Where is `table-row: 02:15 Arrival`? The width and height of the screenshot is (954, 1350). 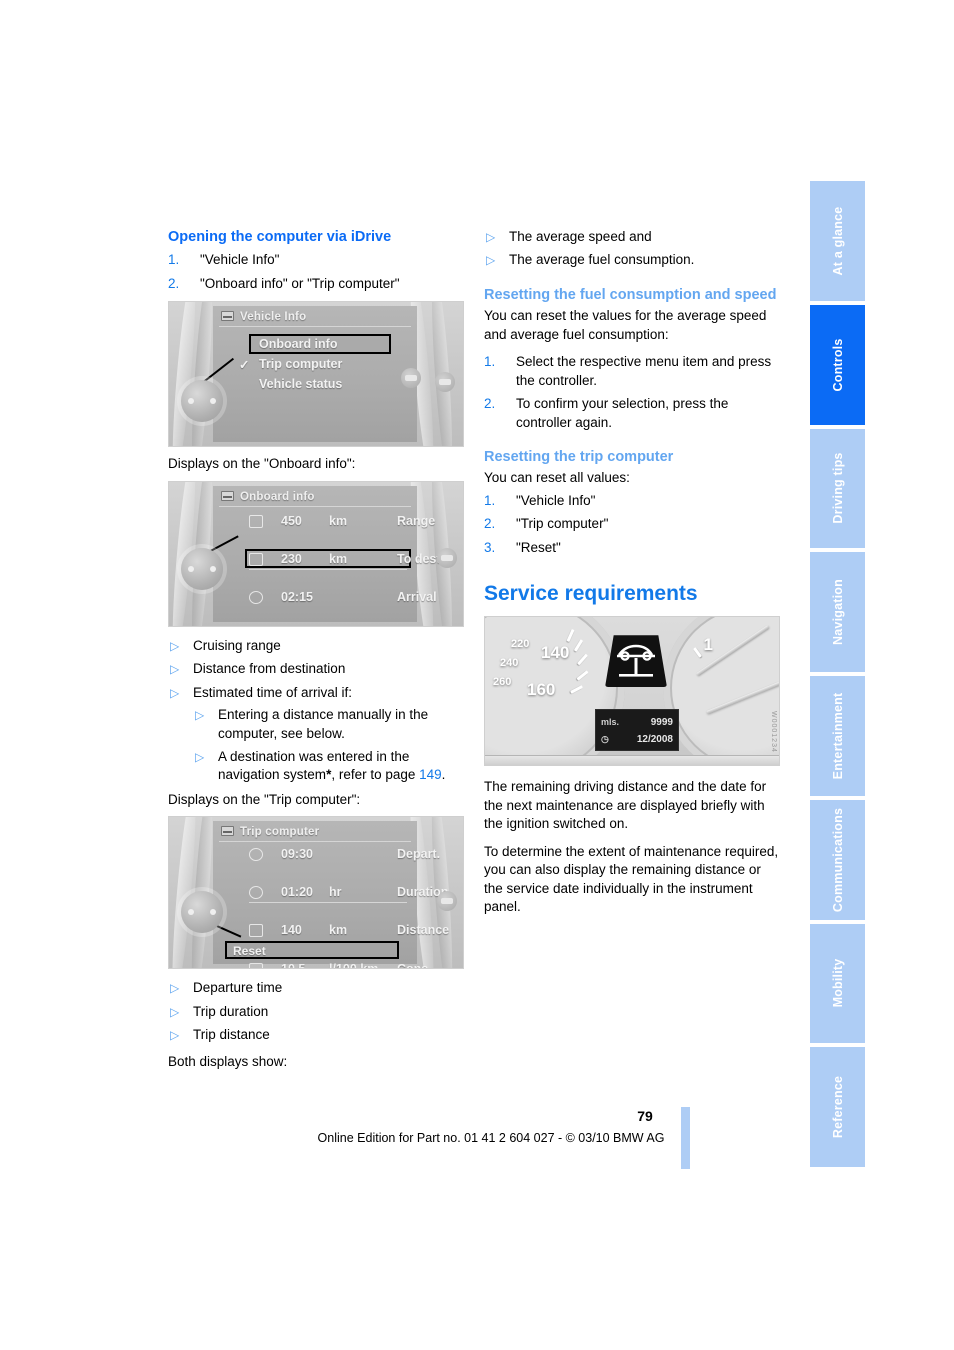
table-row: 02:15 Arrival is located at coordinates (343, 597).